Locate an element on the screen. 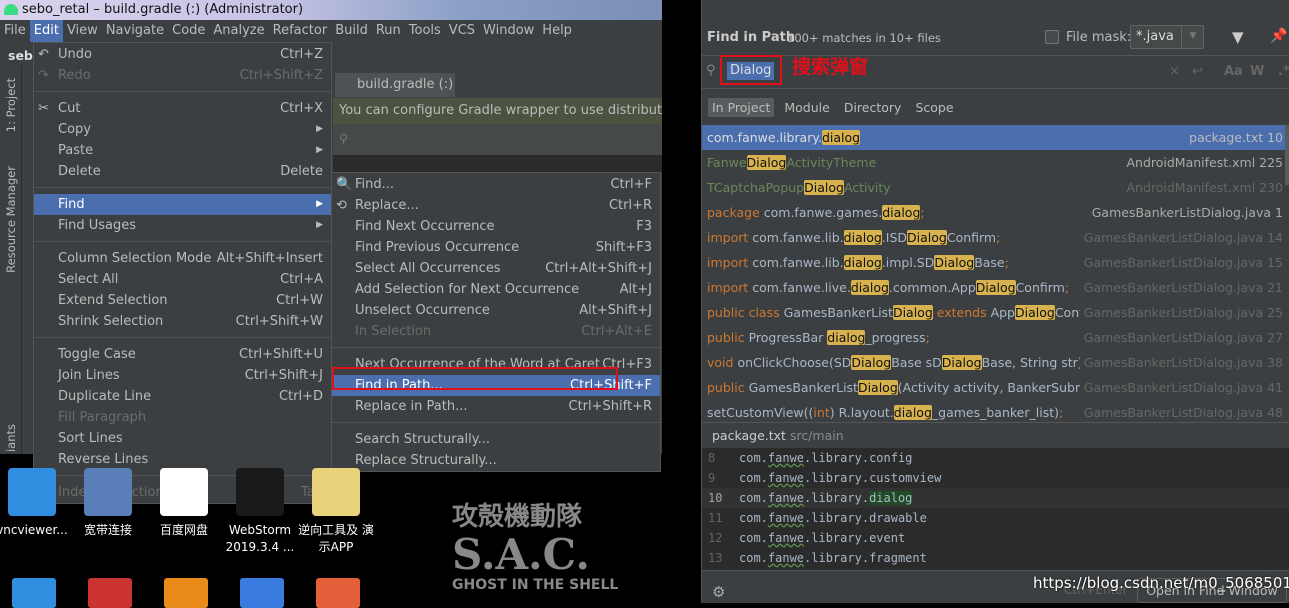  menu-tools: Tools is located at coordinates (425, 31).